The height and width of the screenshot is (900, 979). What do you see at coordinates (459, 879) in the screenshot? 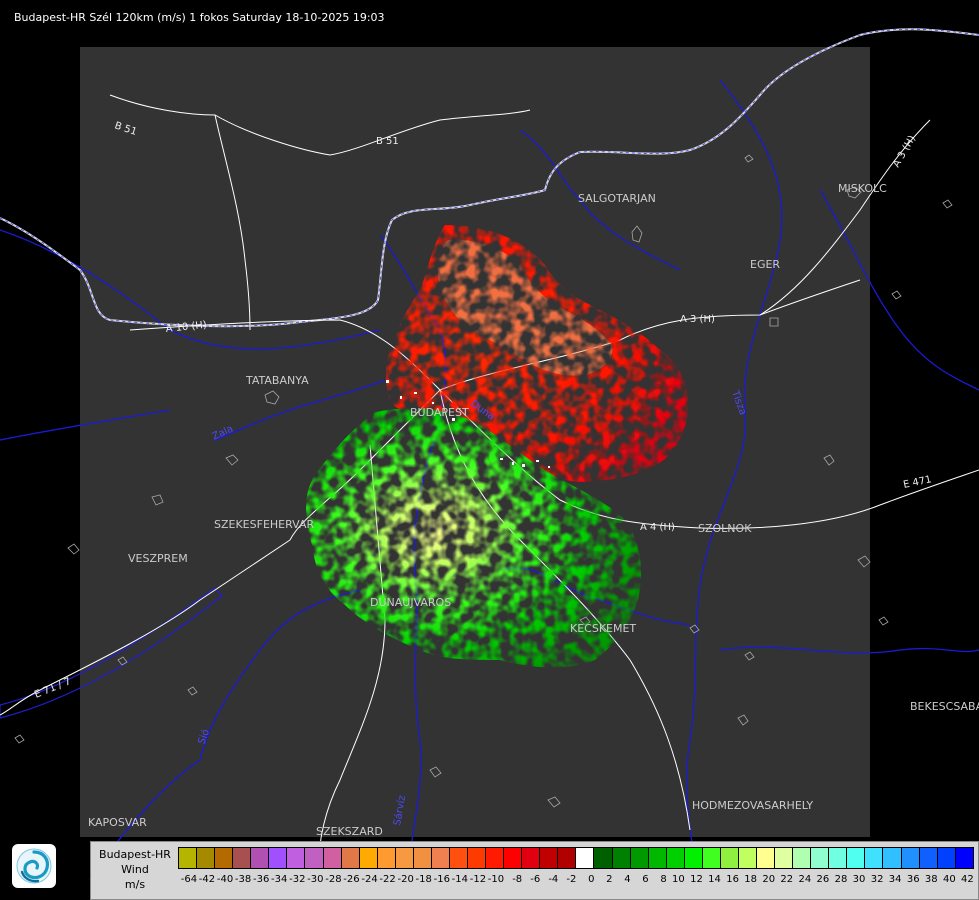
I see `legend-tick-label: -14` at bounding box center [459, 879].